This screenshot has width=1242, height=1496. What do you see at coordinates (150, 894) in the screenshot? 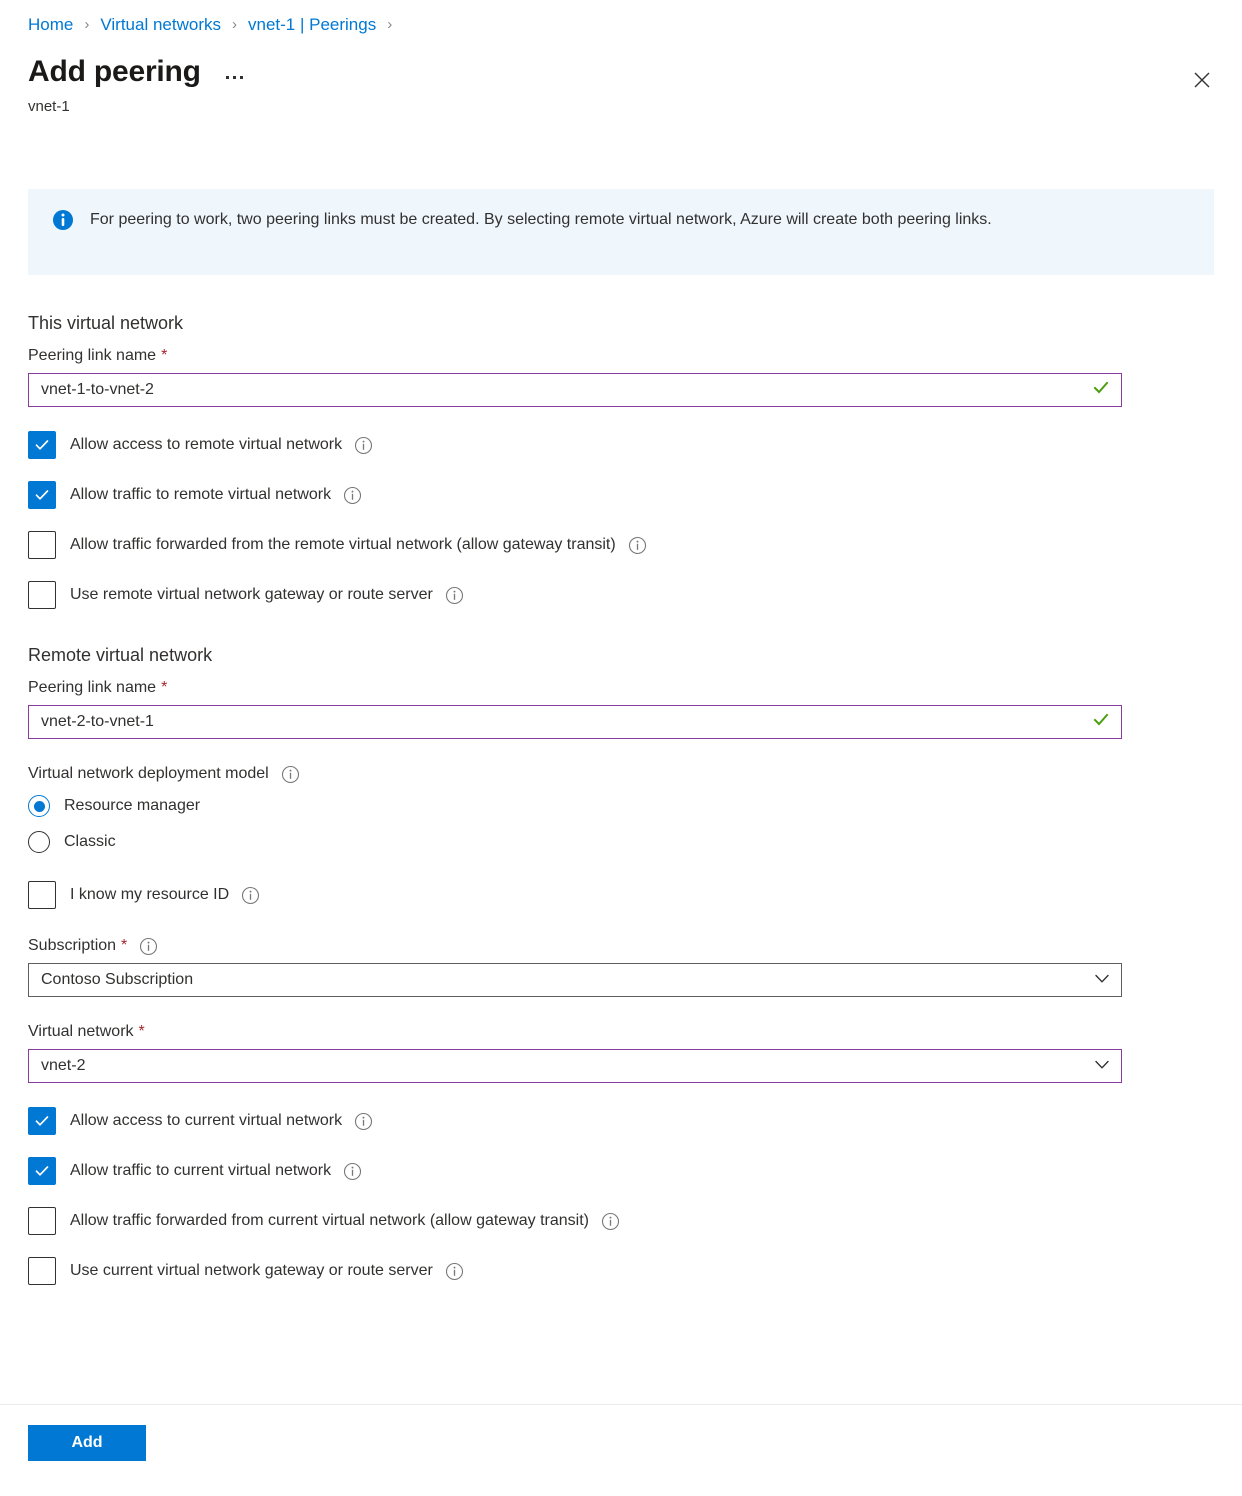
I see `checkbox-label: I know my resource ID` at bounding box center [150, 894].